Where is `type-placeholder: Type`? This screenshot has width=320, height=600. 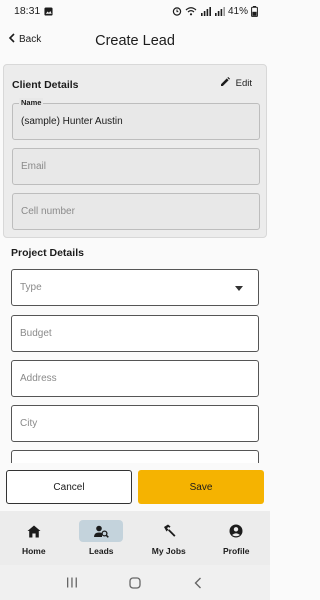 type-placeholder: Type is located at coordinates (31, 287).